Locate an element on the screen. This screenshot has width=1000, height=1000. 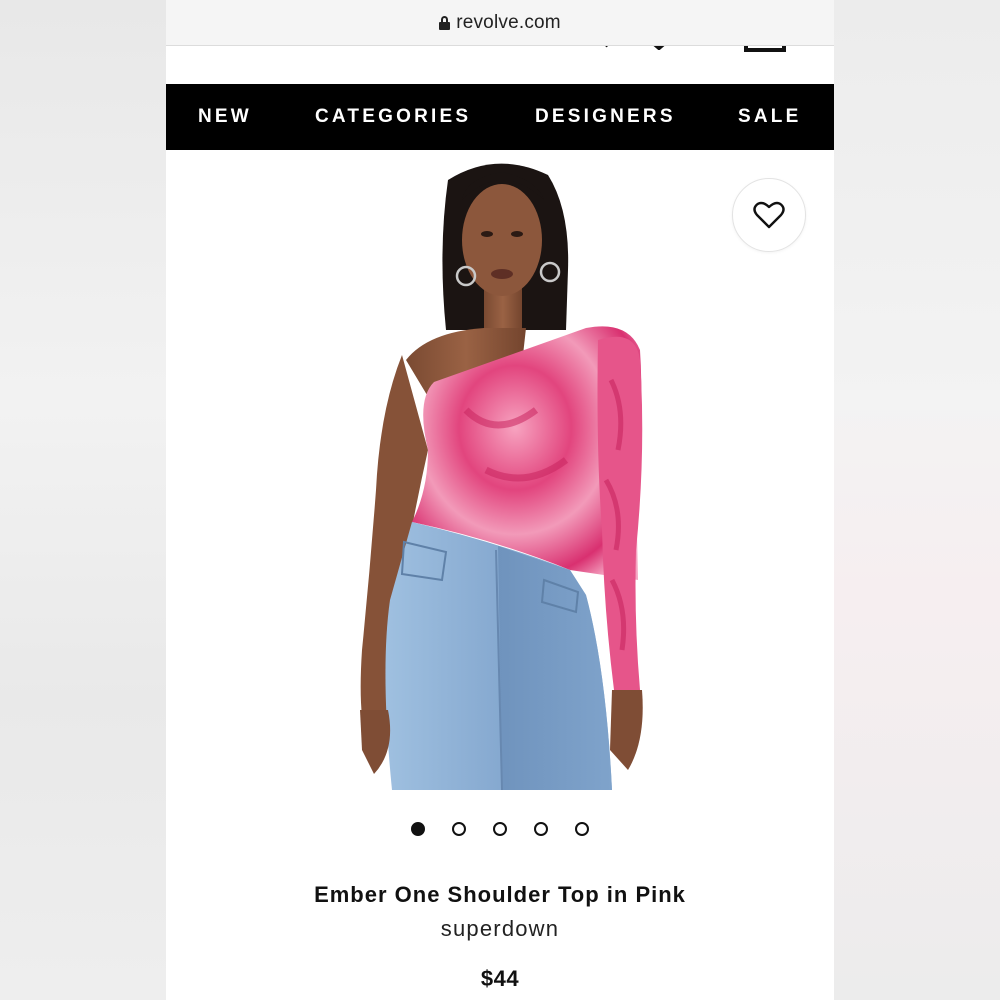
product-designer-link: superdown is located at coordinates (500, 929).